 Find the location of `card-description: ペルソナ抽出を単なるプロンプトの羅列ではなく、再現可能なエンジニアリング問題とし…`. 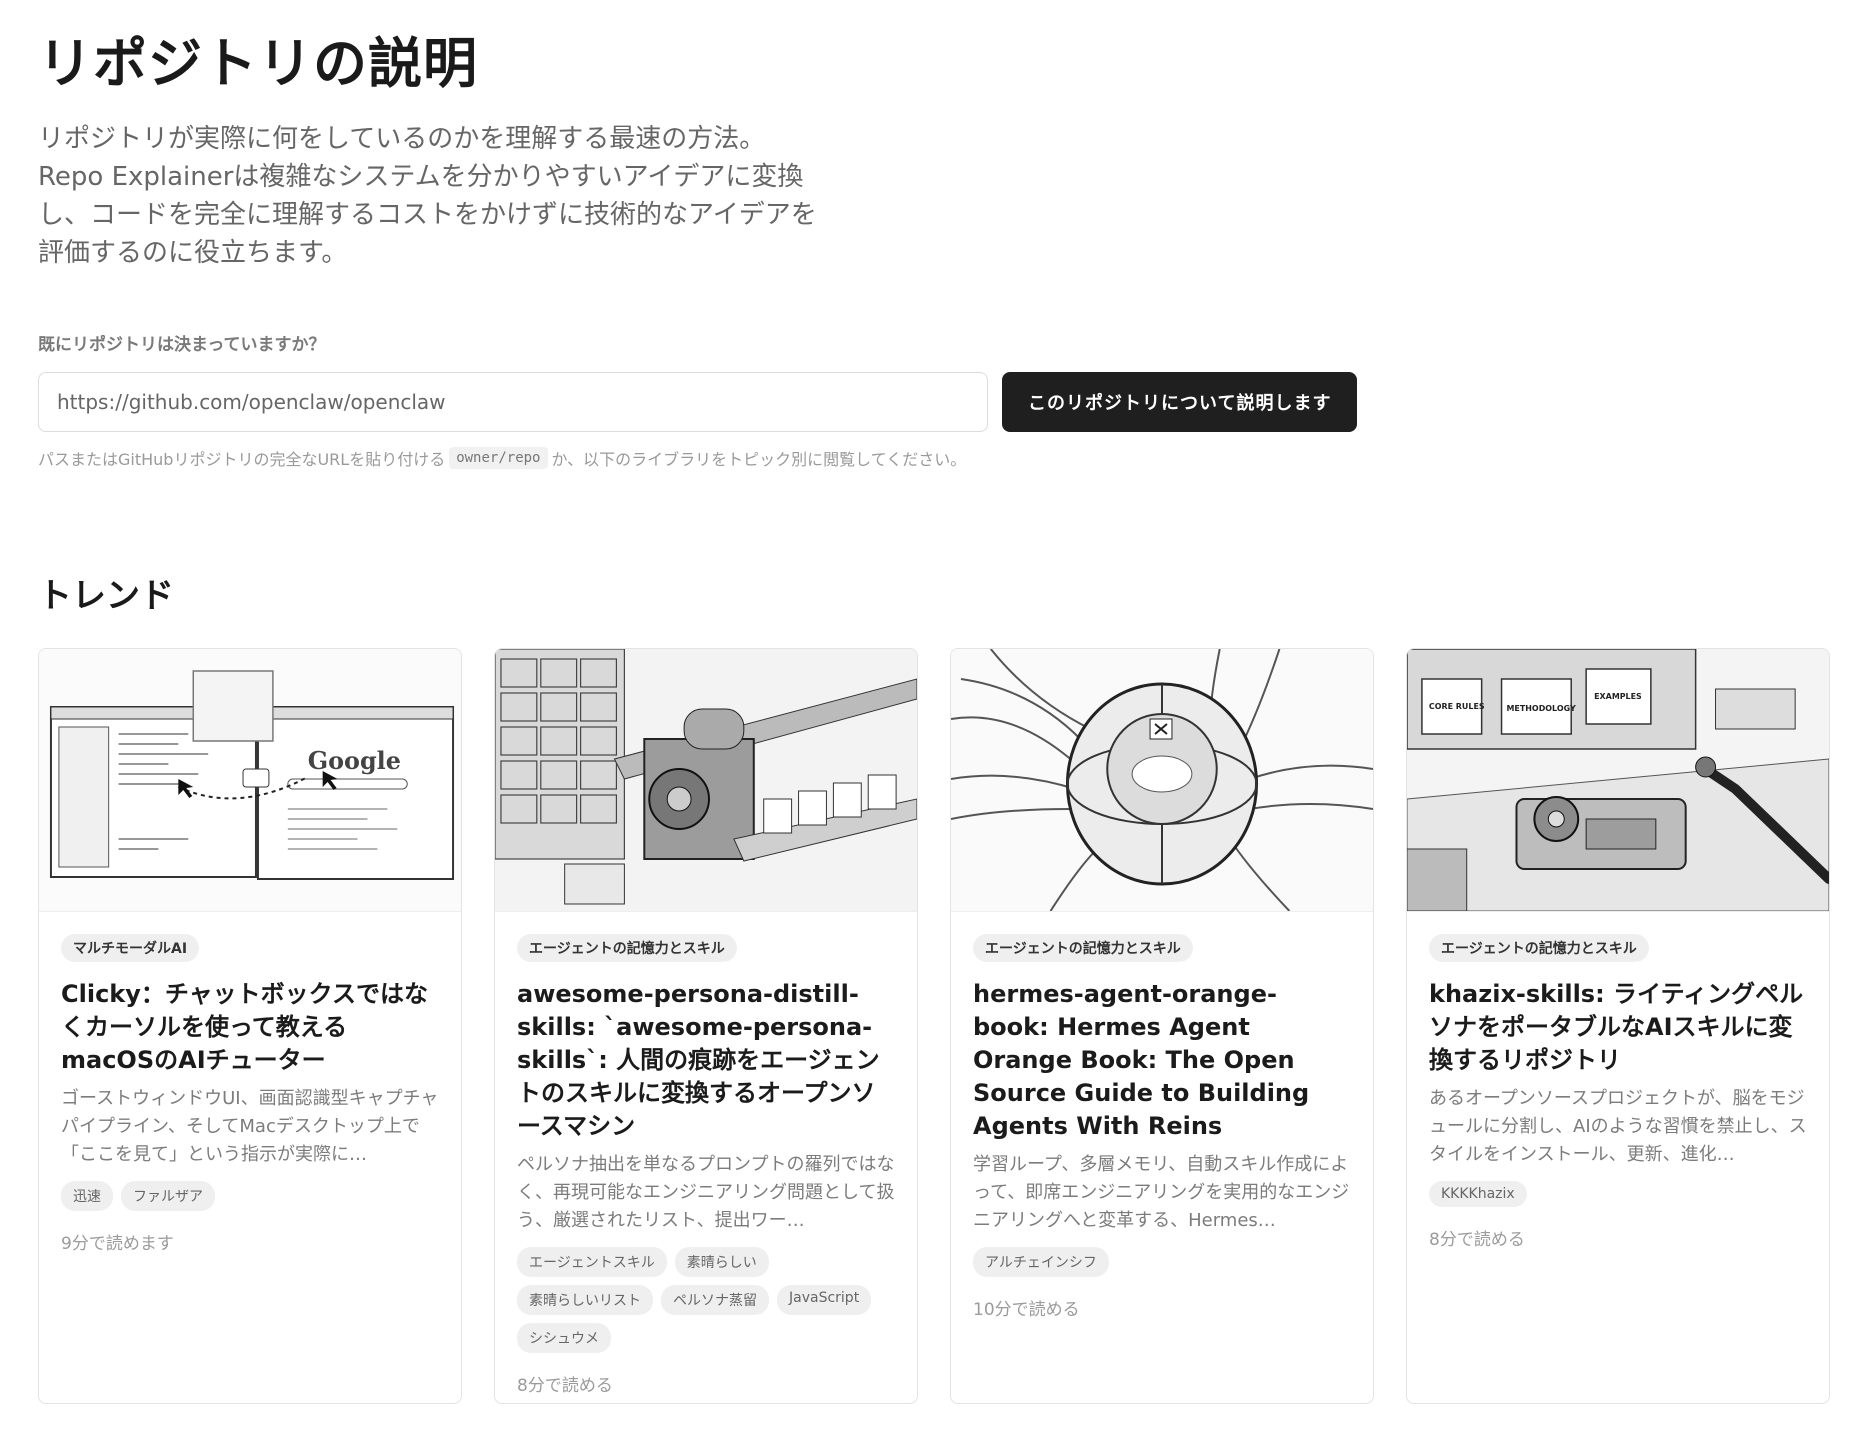

card-description: ペルソナ抽出を単なるプロンプトの羅列ではなく、再現可能なエンジニアリング問題とし… is located at coordinates (706, 1192).